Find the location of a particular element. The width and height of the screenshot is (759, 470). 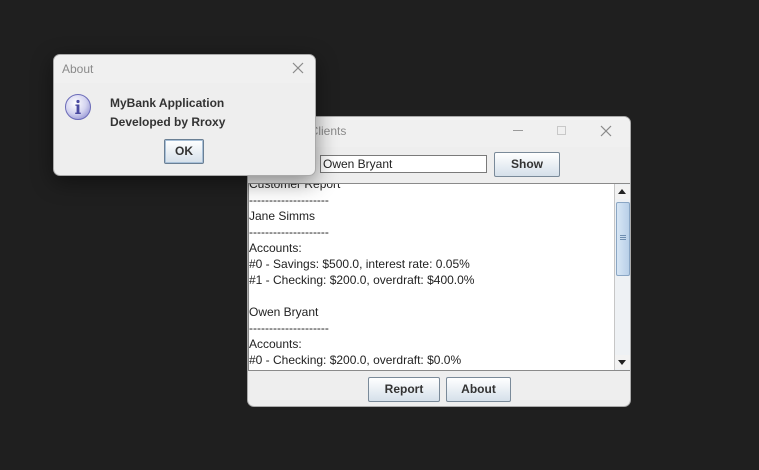

report-line is located at coordinates (432, 296).